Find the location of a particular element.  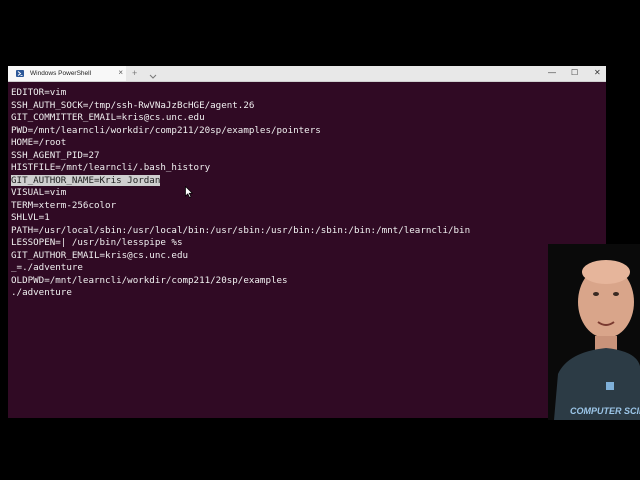

presenter-image: COMPUTER SCIE is located at coordinates (594, 332).